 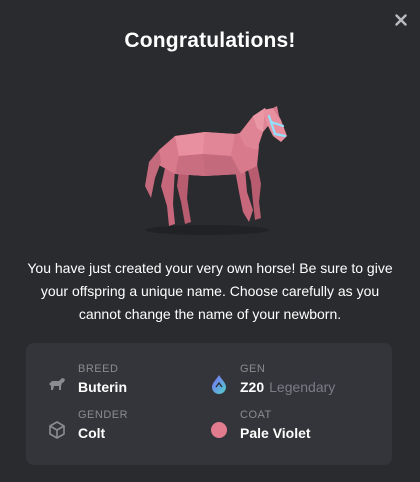 I want to click on modal-title: Congratulations!, so click(x=210, y=40).